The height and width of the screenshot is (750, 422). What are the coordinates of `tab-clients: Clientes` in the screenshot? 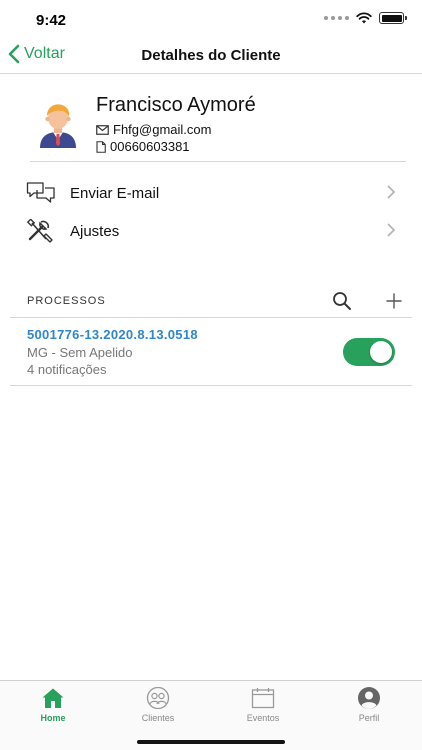 It's located at (158, 704).